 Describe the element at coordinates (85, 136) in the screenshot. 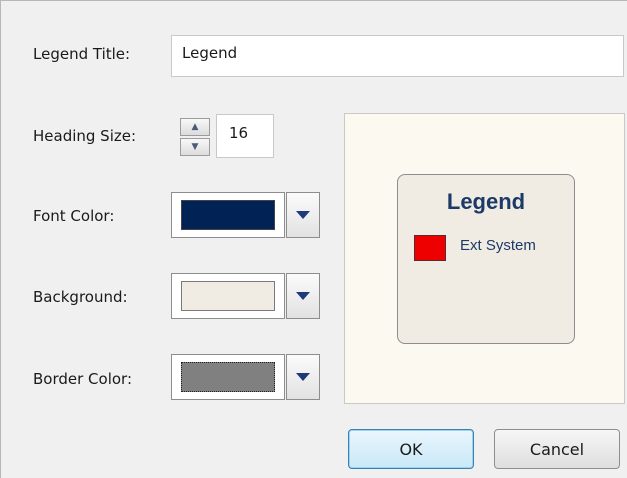

I see `heading-size-label: Heading Size:` at that location.